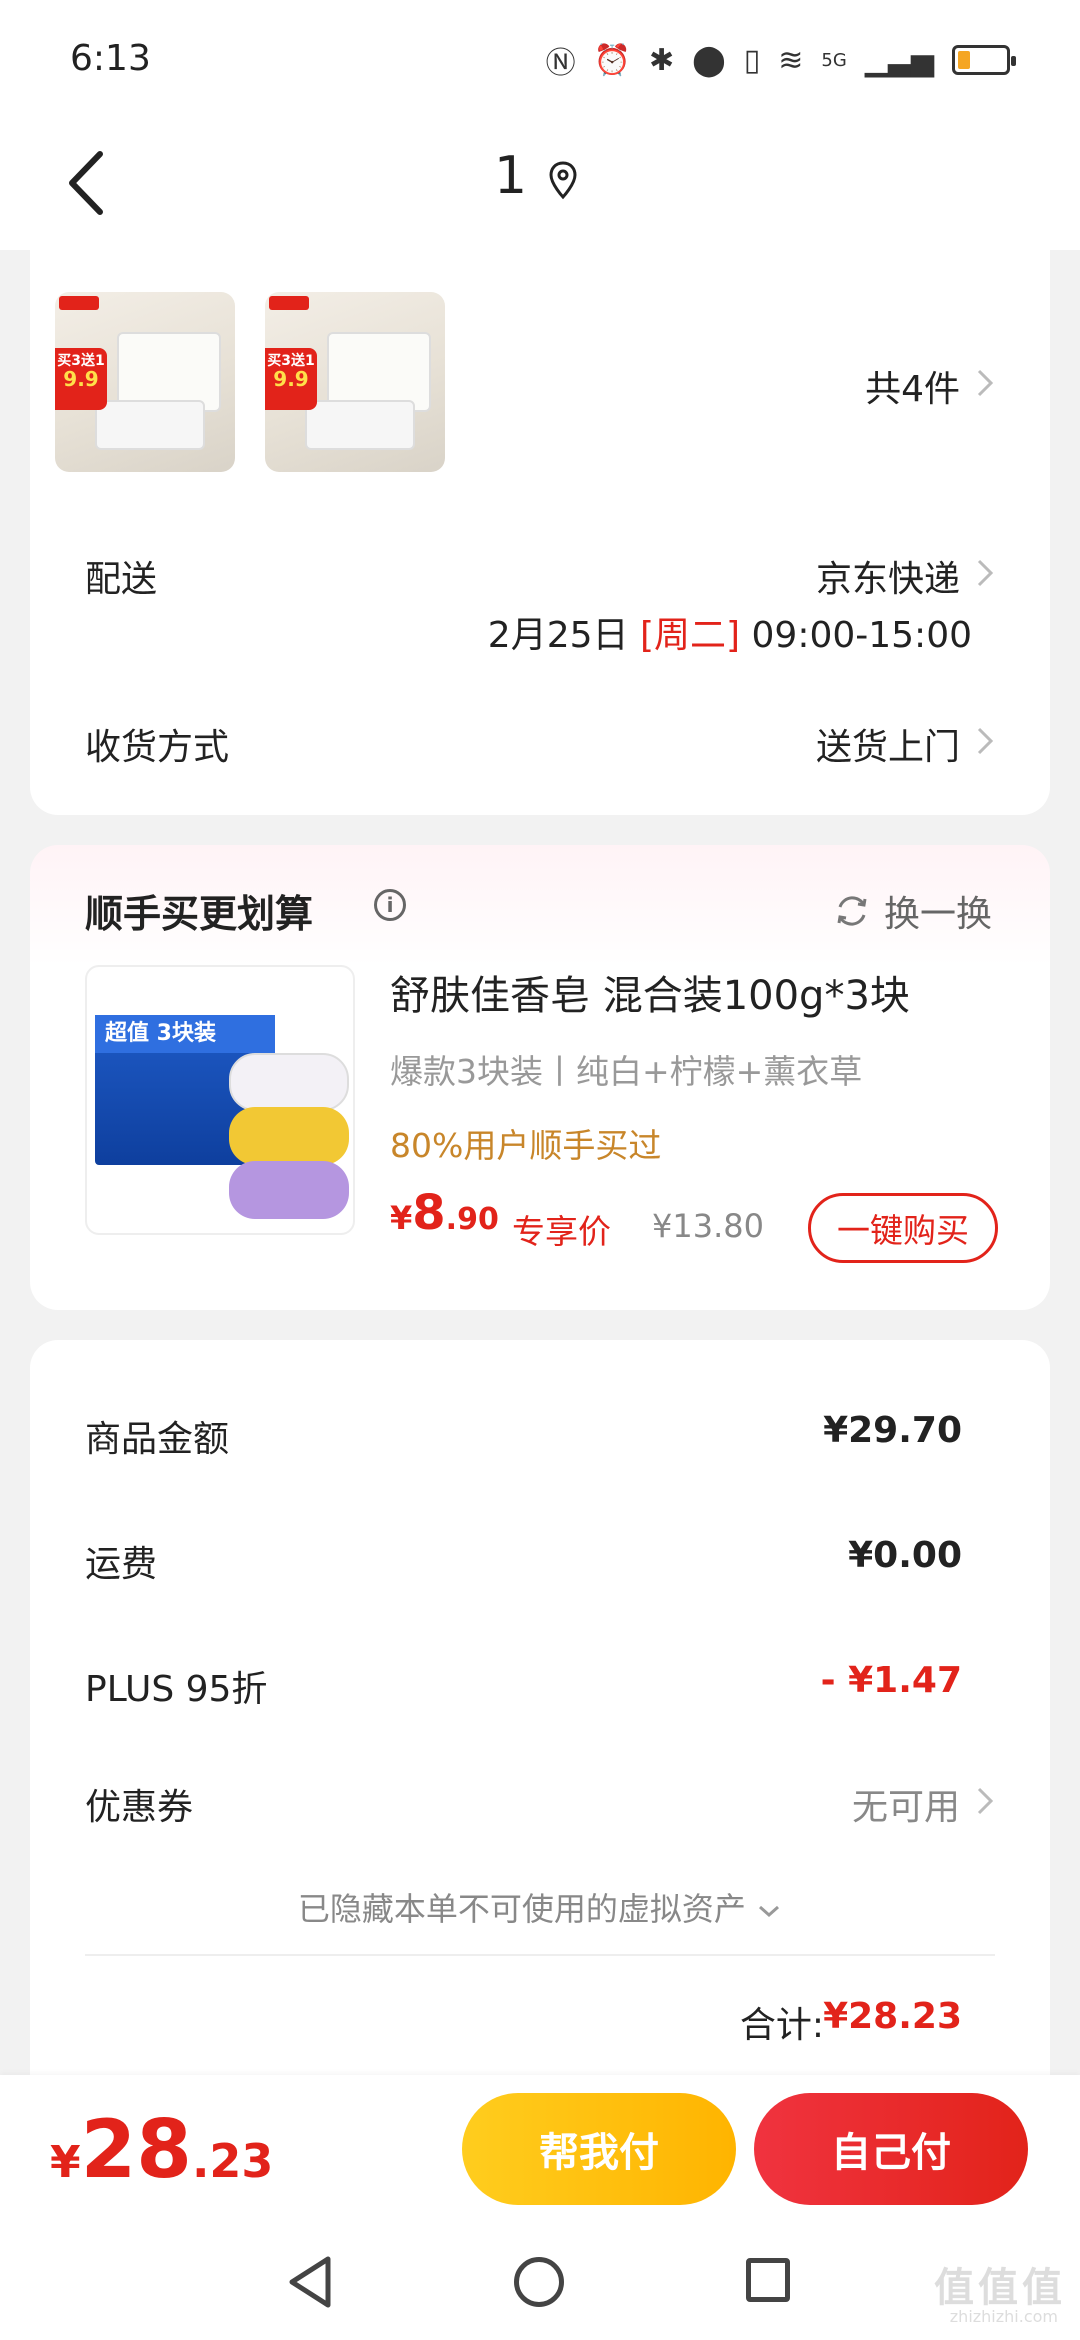  Describe the element at coordinates (791, 60) in the screenshot. I see `wifi-icon: ≋` at that location.